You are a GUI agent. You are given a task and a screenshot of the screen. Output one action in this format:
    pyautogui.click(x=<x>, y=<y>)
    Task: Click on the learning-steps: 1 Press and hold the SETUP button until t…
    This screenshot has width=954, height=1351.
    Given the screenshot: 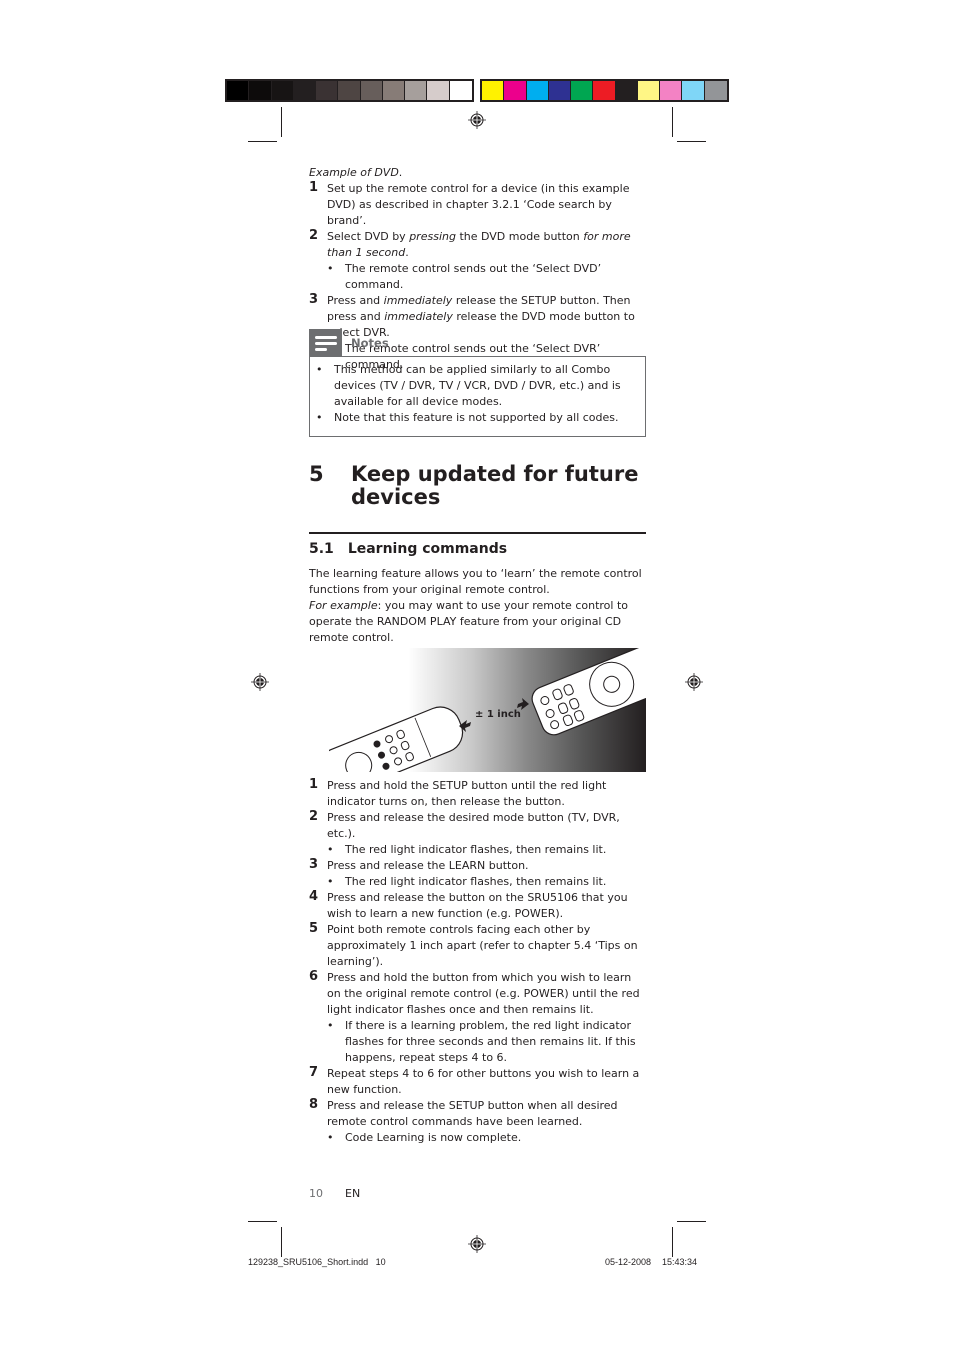 What is the action you would take?
    pyautogui.click(x=477, y=961)
    